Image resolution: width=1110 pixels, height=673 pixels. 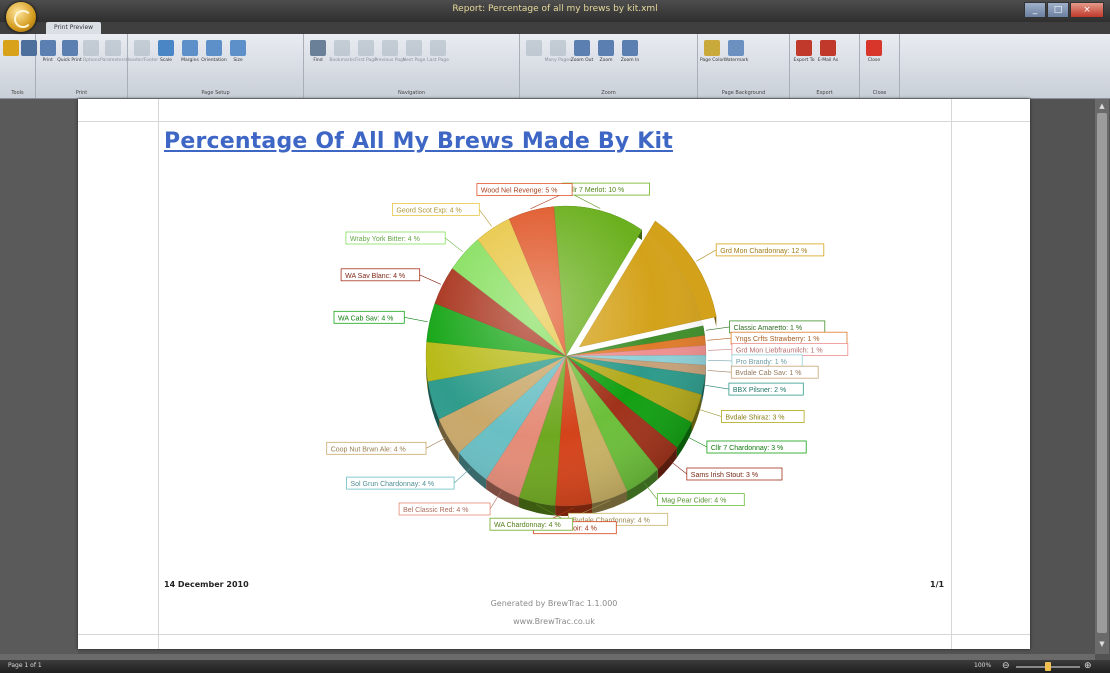 I want to click on parameters-icon, so click(x=113, y=48).